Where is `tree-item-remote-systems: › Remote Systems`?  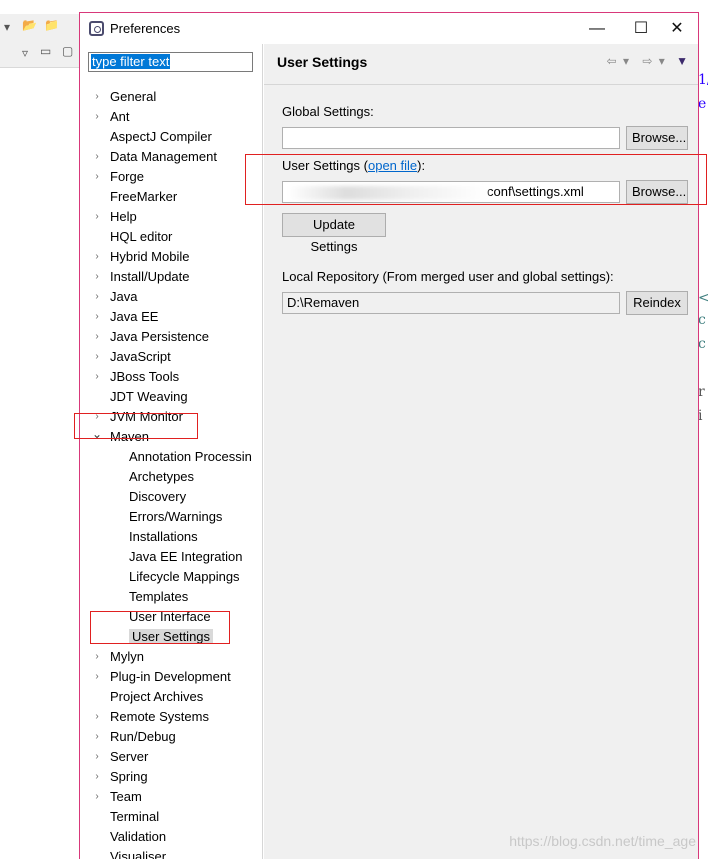
tree-item-remote-systems: › Remote Systems is located at coordinates (152, 717).